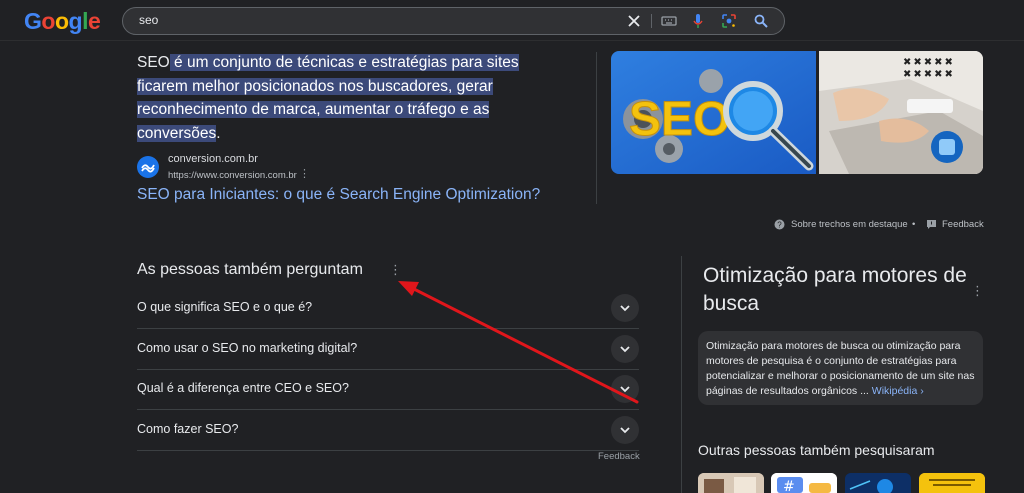 This screenshot has width=1024, height=493. What do you see at coordinates (849, 224) in the screenshot?
I see `about-snippets-link: Sobre trechos em destaque` at bounding box center [849, 224].